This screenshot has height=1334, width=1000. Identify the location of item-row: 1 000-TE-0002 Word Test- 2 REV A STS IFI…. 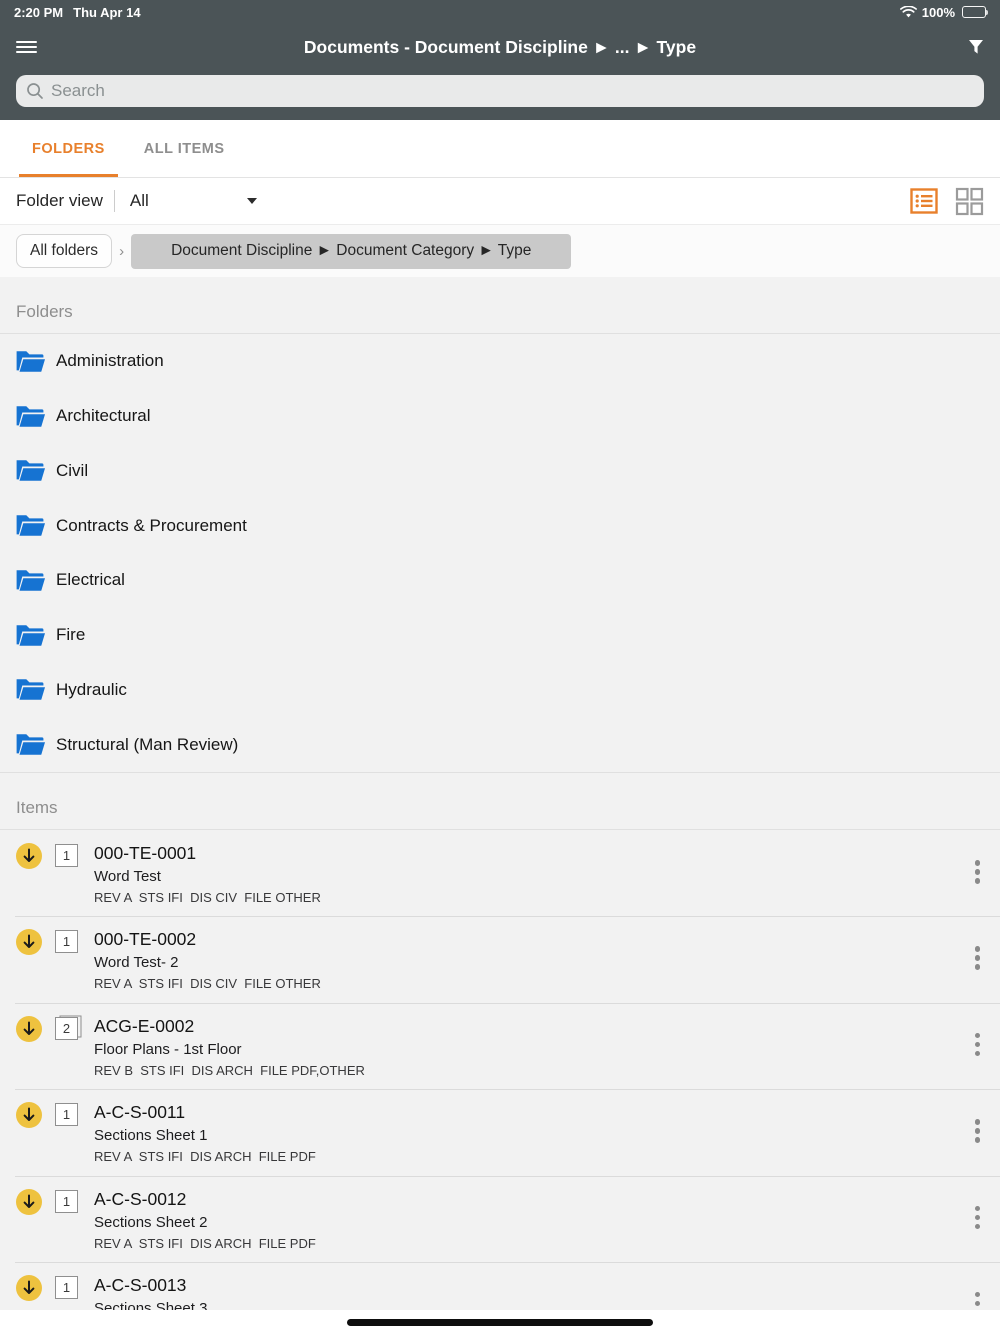
(500, 959).